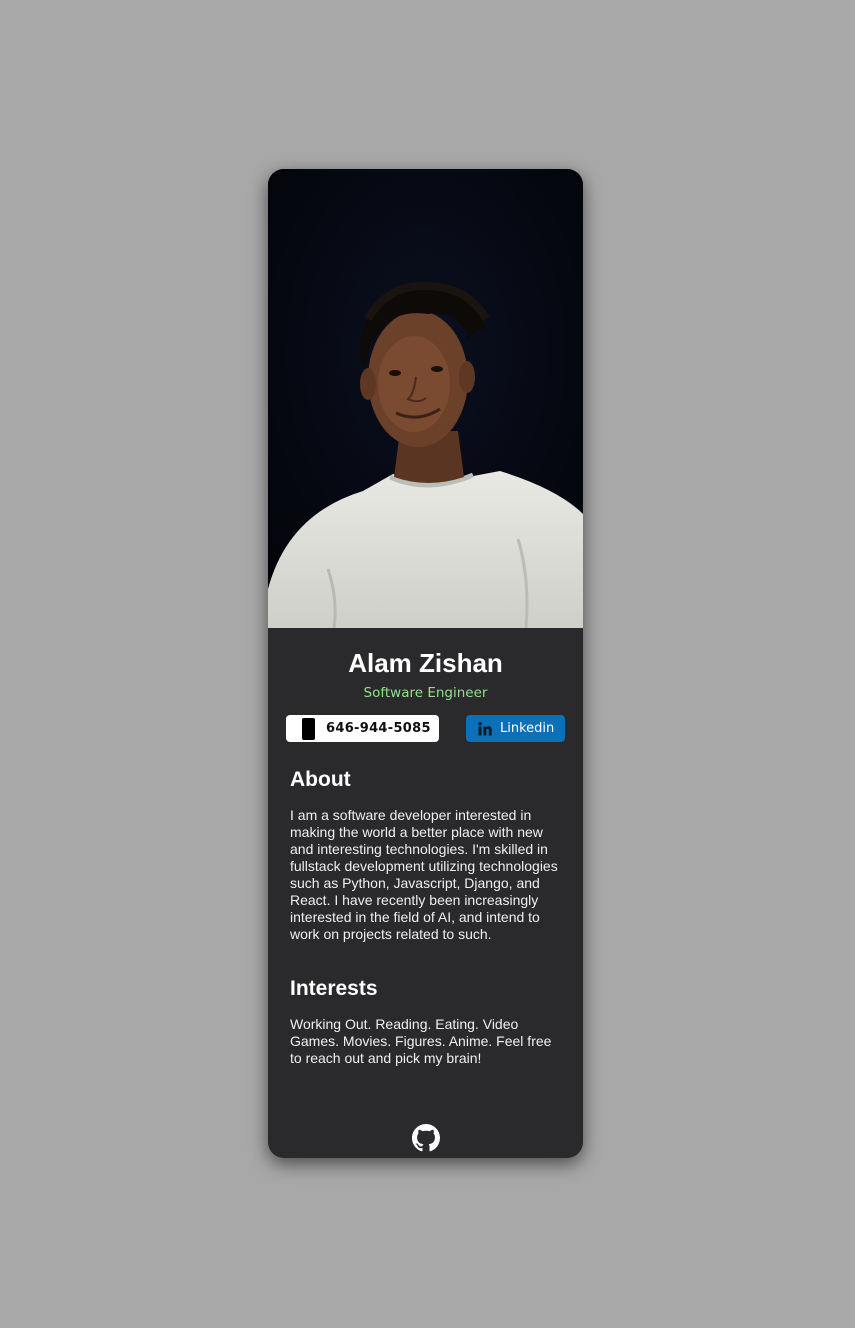 The image size is (855, 1328). I want to click on github-icon, so click(425, 1138).